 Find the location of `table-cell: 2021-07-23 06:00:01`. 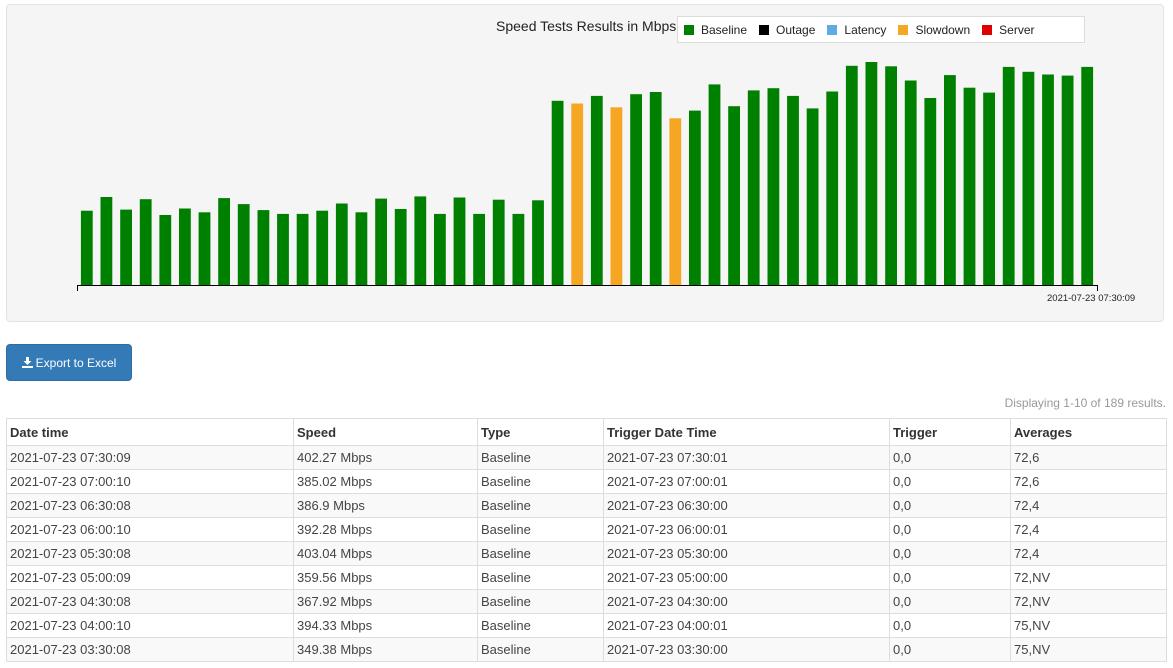

table-cell: 2021-07-23 06:00:01 is located at coordinates (746, 529).